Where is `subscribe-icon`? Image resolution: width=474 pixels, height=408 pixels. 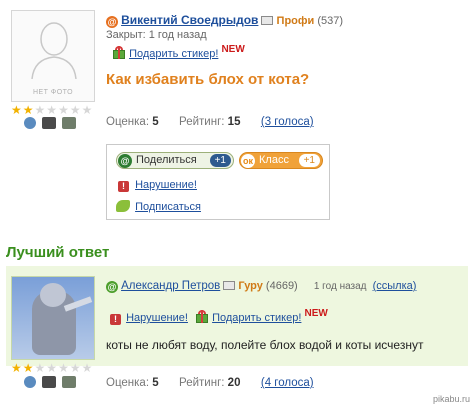
subscribe-icon is located at coordinates (123, 206).